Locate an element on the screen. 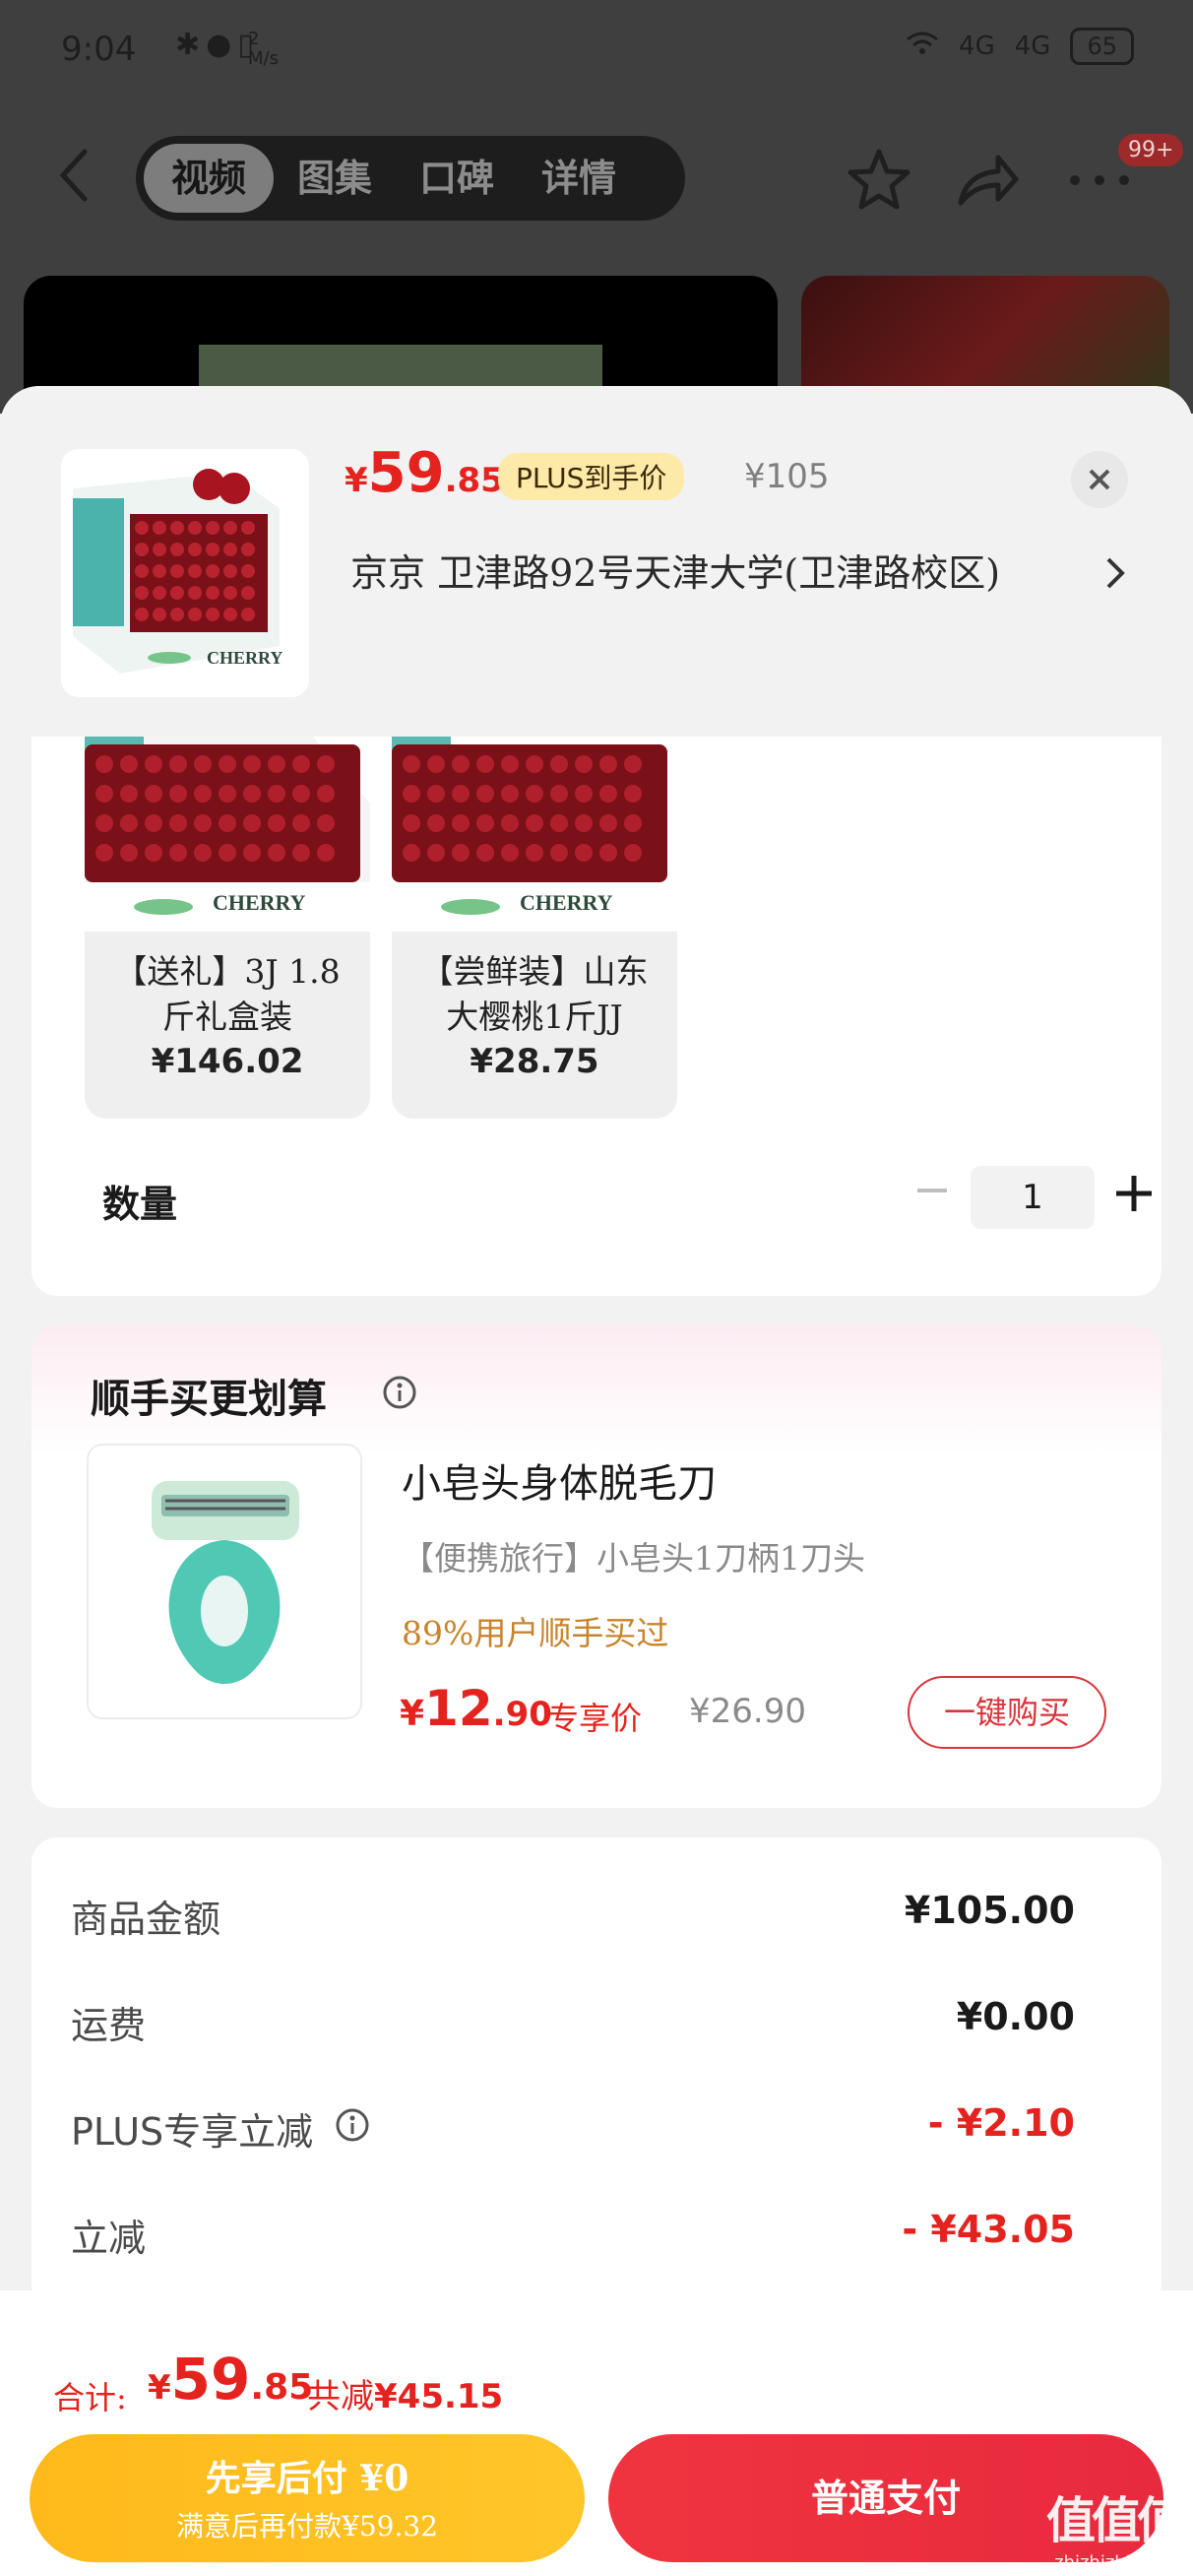 This screenshot has width=1193, height=2576. share-icon is located at coordinates (987, 180).